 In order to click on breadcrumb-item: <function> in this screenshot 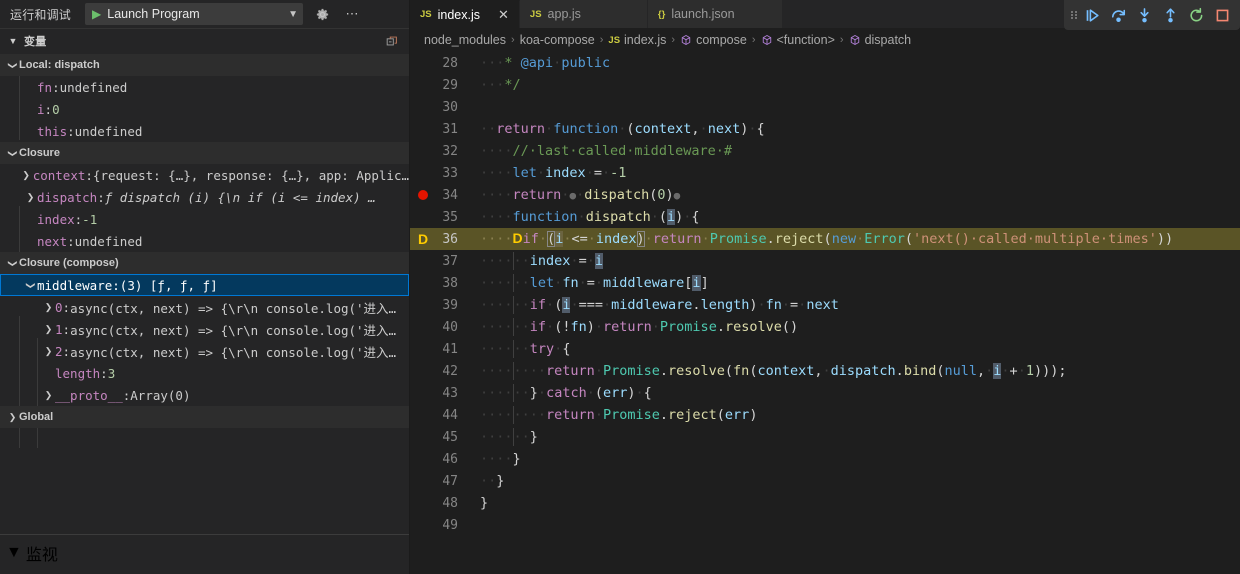, I will do `click(798, 40)`.